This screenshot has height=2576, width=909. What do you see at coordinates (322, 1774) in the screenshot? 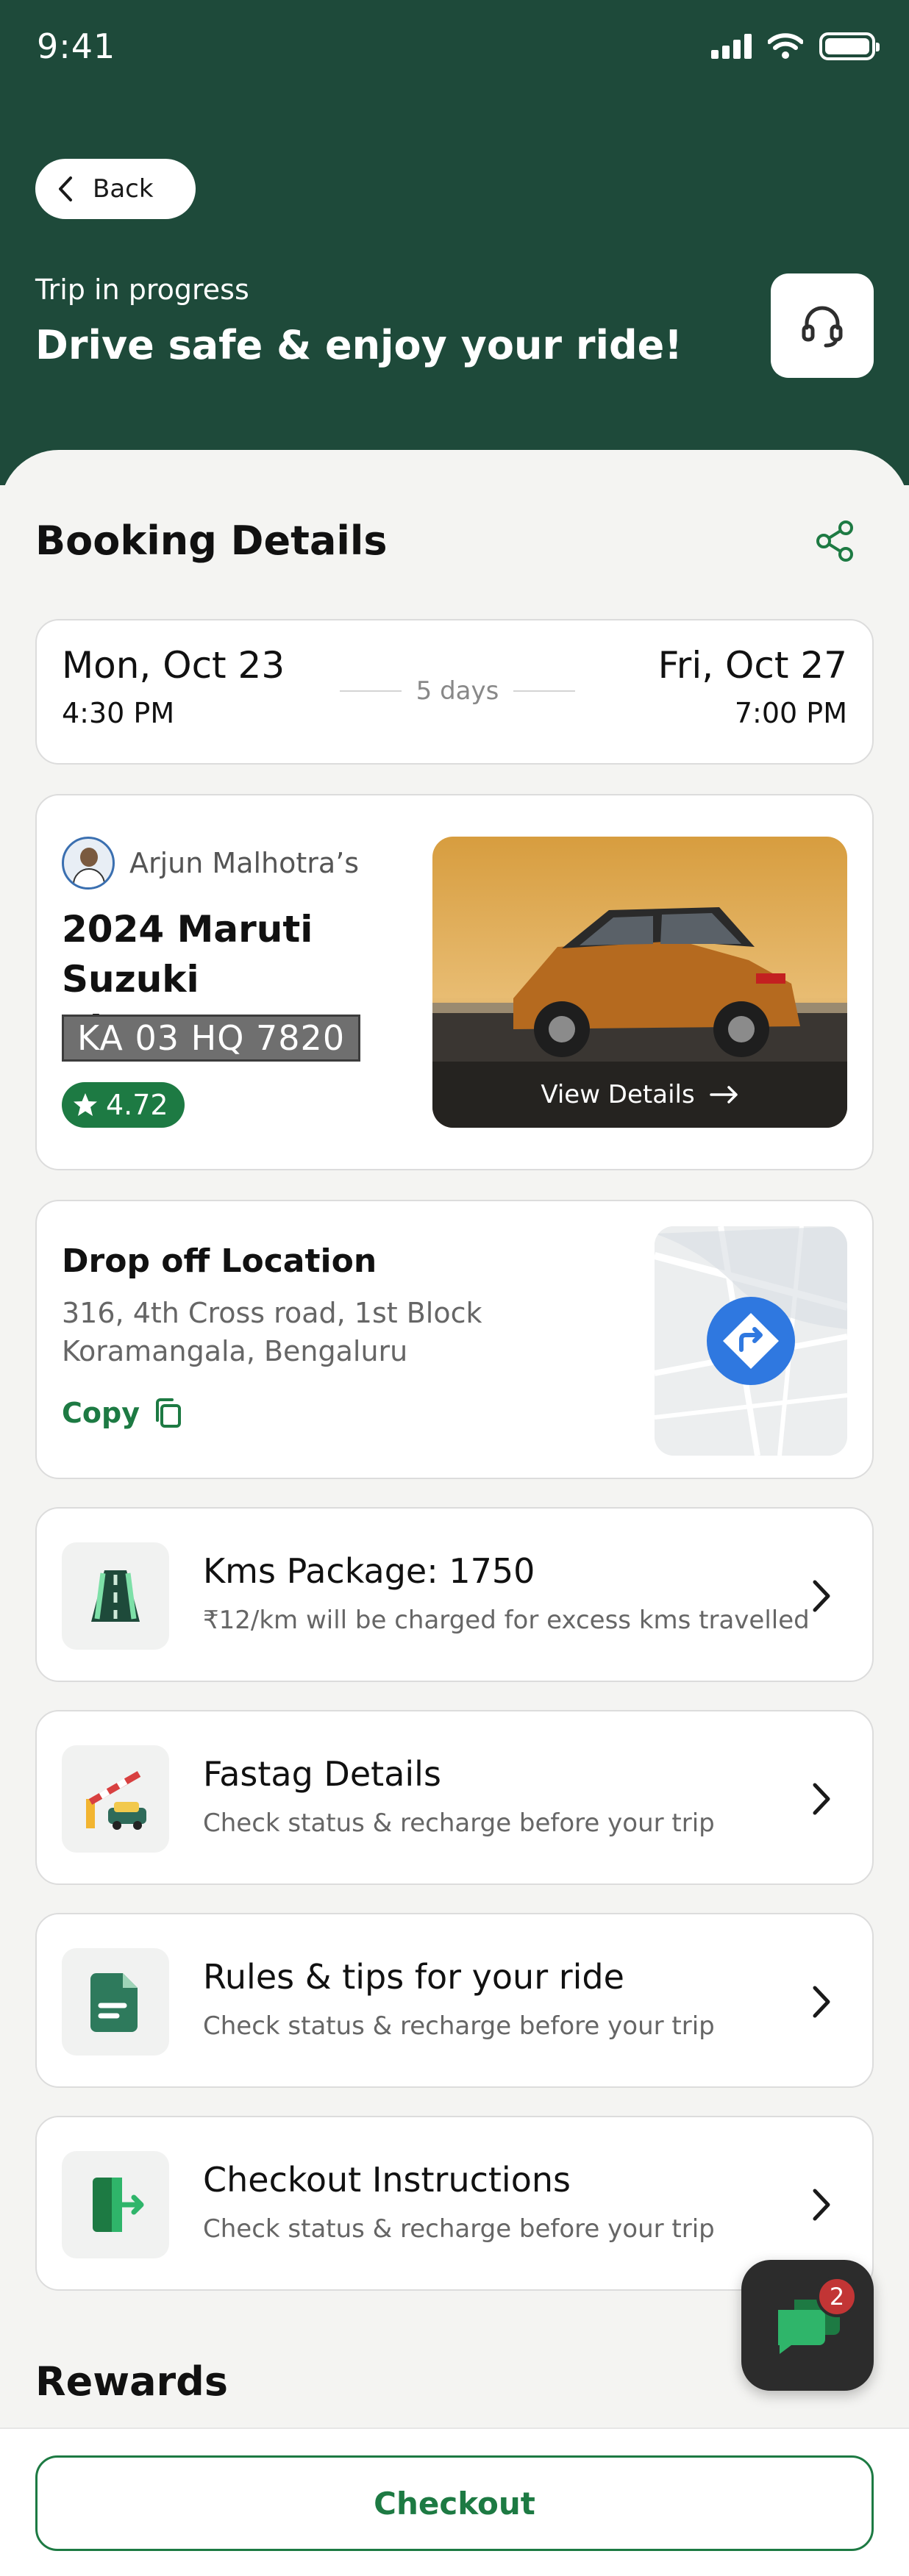
I see `fastag-title: Fastag Details` at bounding box center [322, 1774].